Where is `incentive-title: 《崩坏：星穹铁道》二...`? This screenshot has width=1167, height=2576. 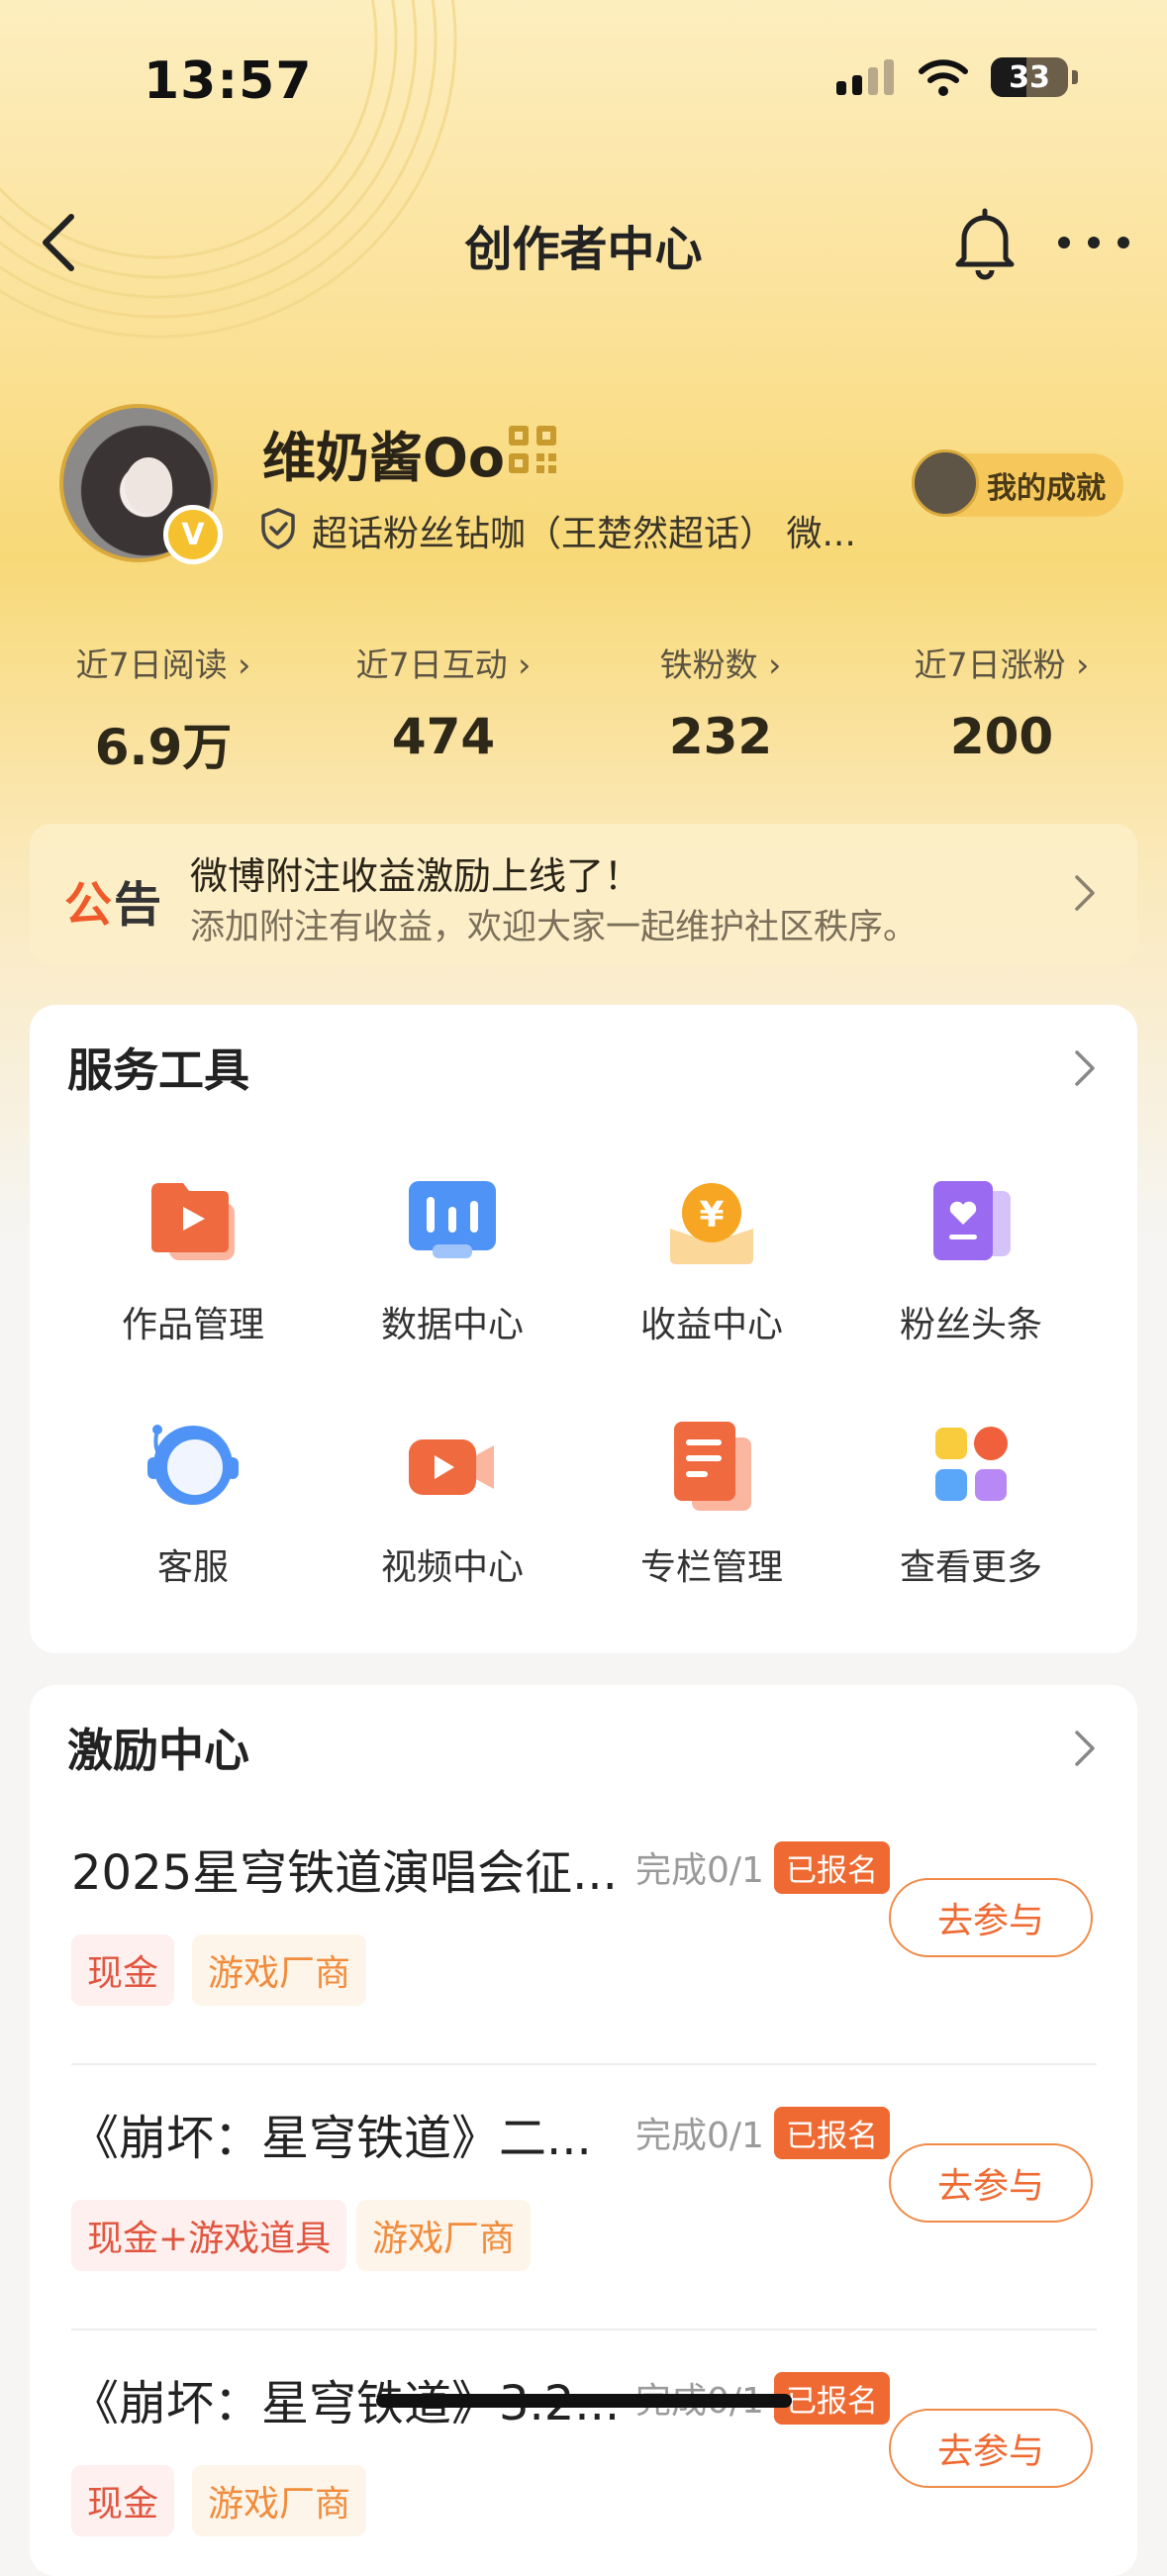 incentive-title: 《崩坏：星穹铁道》二... is located at coordinates (332, 2139).